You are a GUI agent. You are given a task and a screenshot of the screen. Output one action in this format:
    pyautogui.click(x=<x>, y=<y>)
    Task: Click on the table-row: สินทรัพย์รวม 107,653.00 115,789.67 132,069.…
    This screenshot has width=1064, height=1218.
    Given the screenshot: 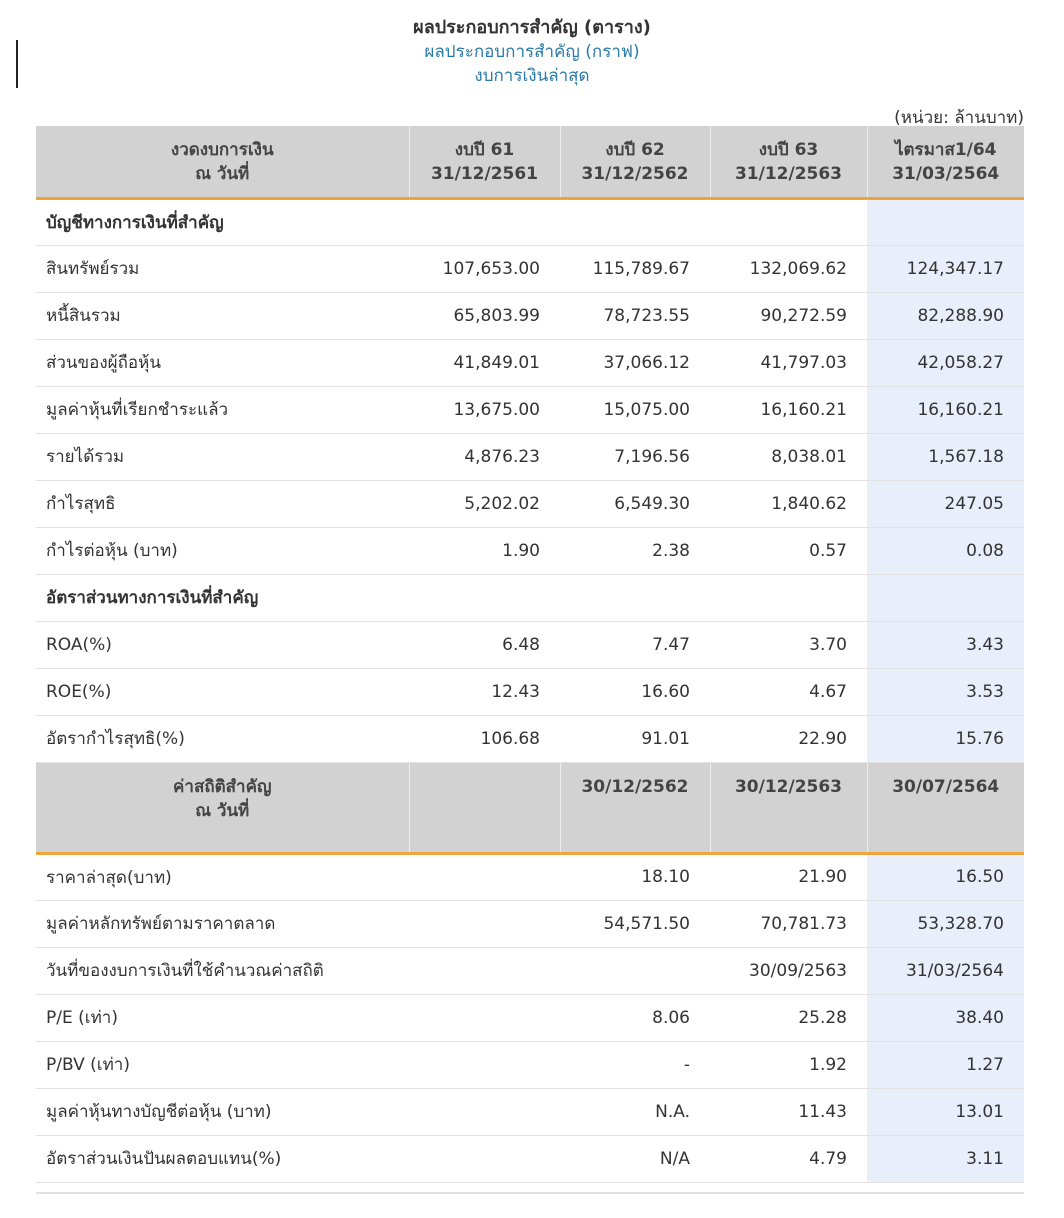 What is the action you would take?
    pyautogui.click(x=530, y=269)
    